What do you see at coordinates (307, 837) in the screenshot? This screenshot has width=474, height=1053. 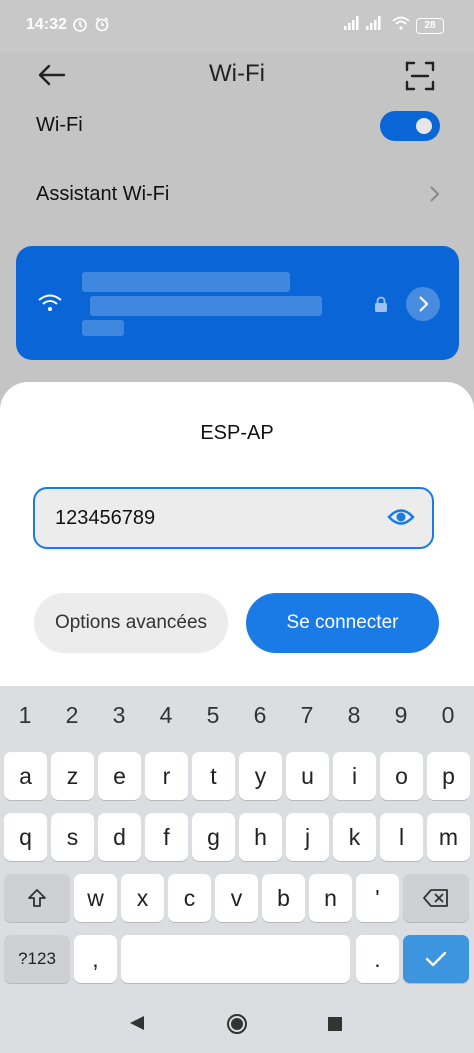 I see `key-letter: j` at bounding box center [307, 837].